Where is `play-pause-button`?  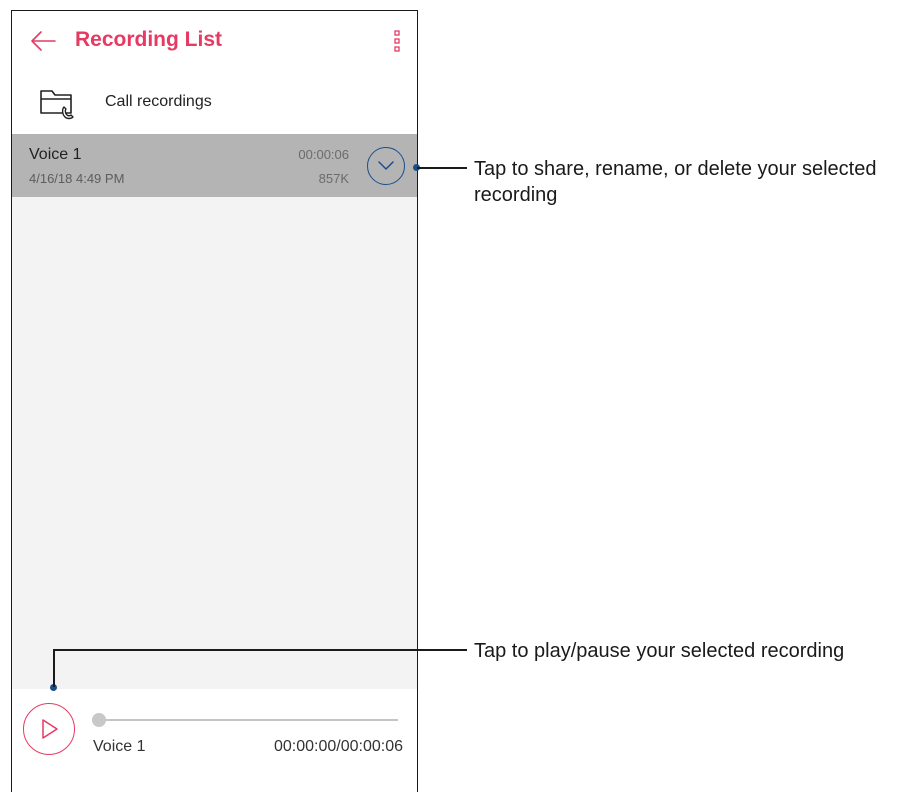 play-pause-button is located at coordinates (49, 729).